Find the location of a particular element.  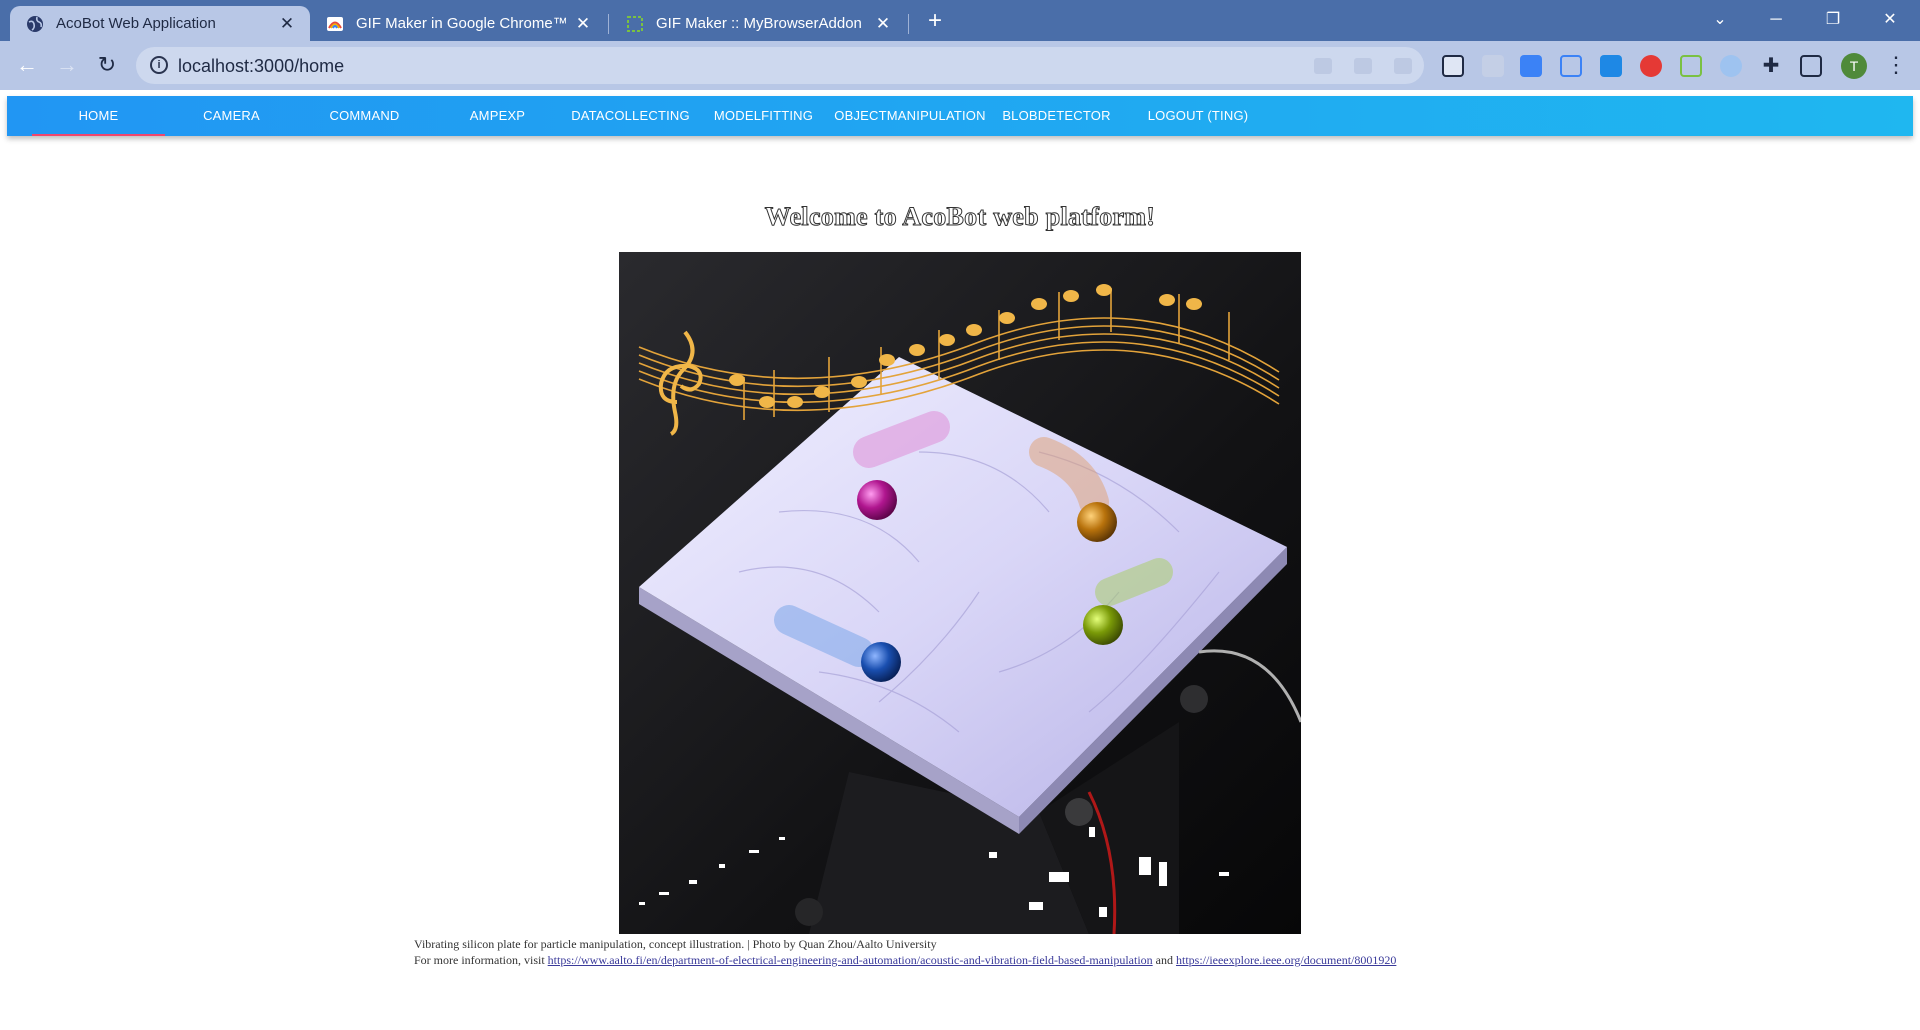

nav-item-command: COMMAND is located at coordinates (364, 116).